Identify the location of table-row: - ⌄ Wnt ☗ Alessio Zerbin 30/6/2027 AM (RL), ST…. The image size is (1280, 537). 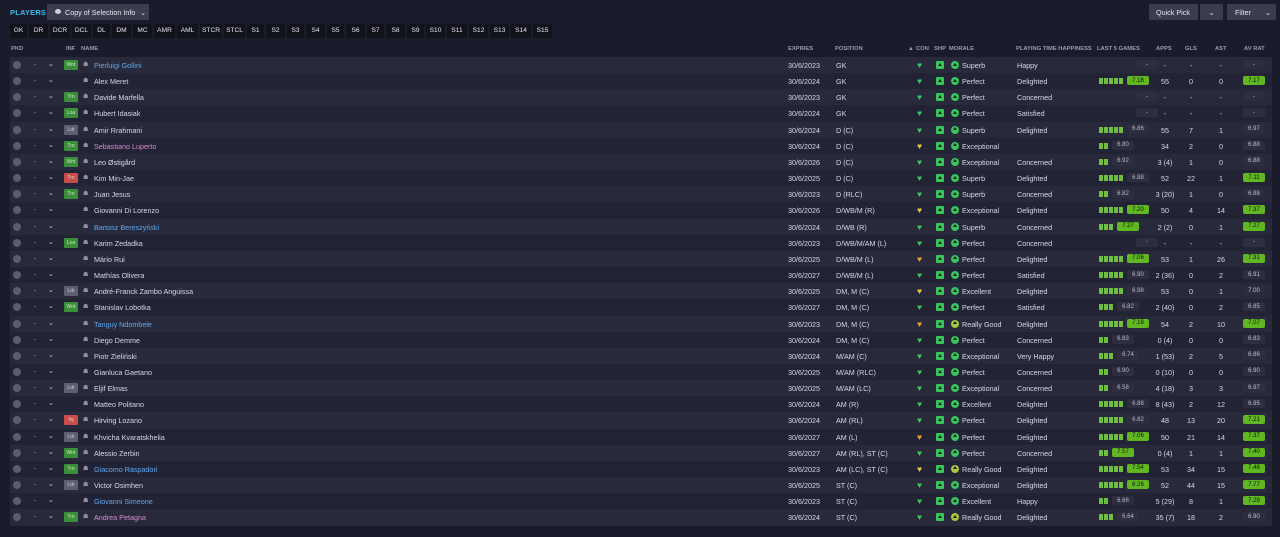
(641, 452).